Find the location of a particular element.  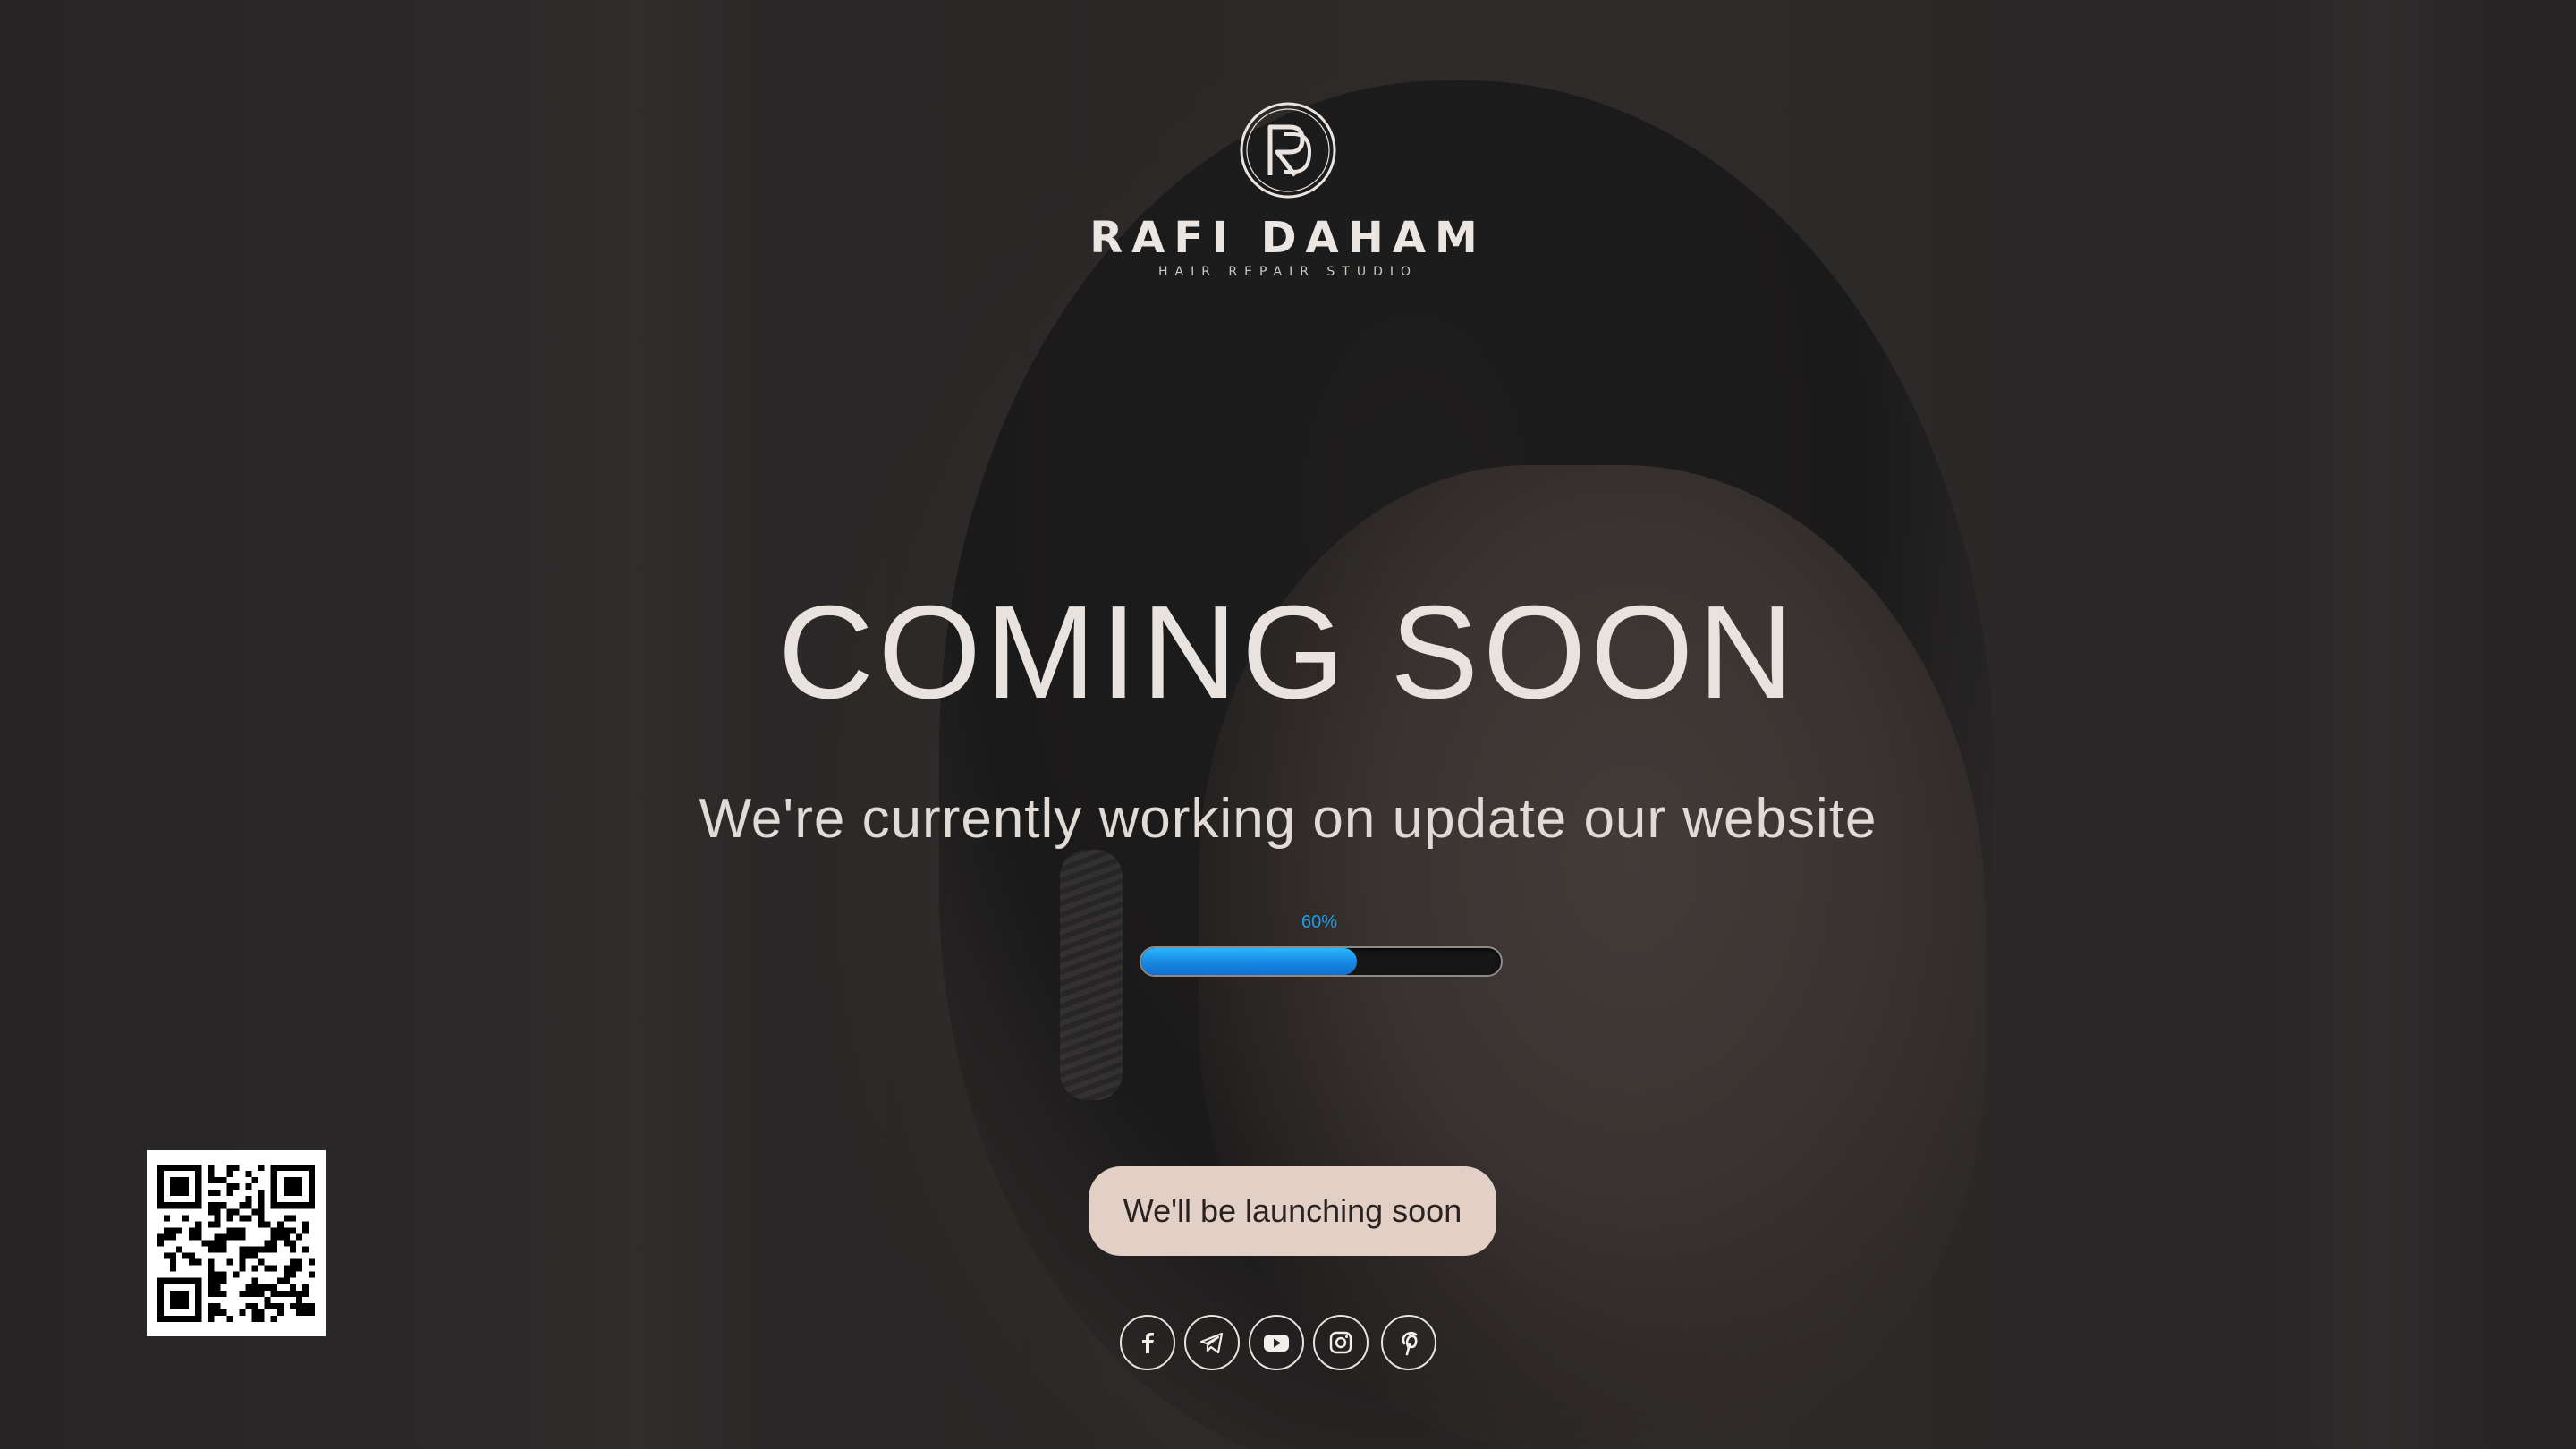

facebook-icon is located at coordinates (1148, 1343).